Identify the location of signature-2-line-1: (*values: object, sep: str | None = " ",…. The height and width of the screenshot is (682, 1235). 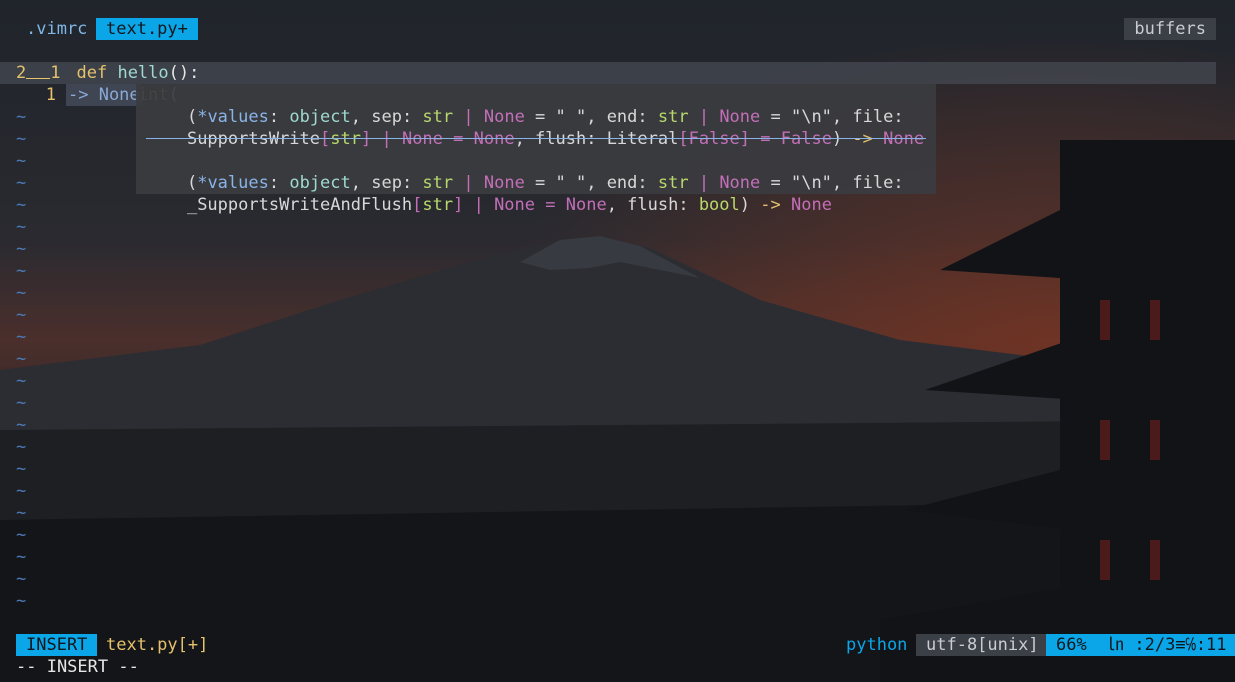
(545, 183).